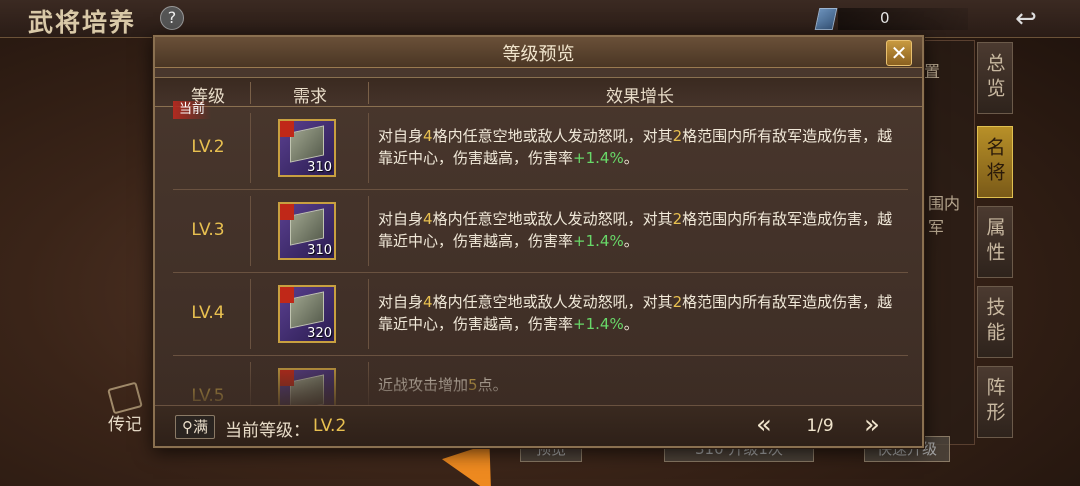 The height and width of the screenshot is (486, 1080). Describe the element at coordinates (872, 426) in the screenshot. I see `next-page-icon: »` at that location.